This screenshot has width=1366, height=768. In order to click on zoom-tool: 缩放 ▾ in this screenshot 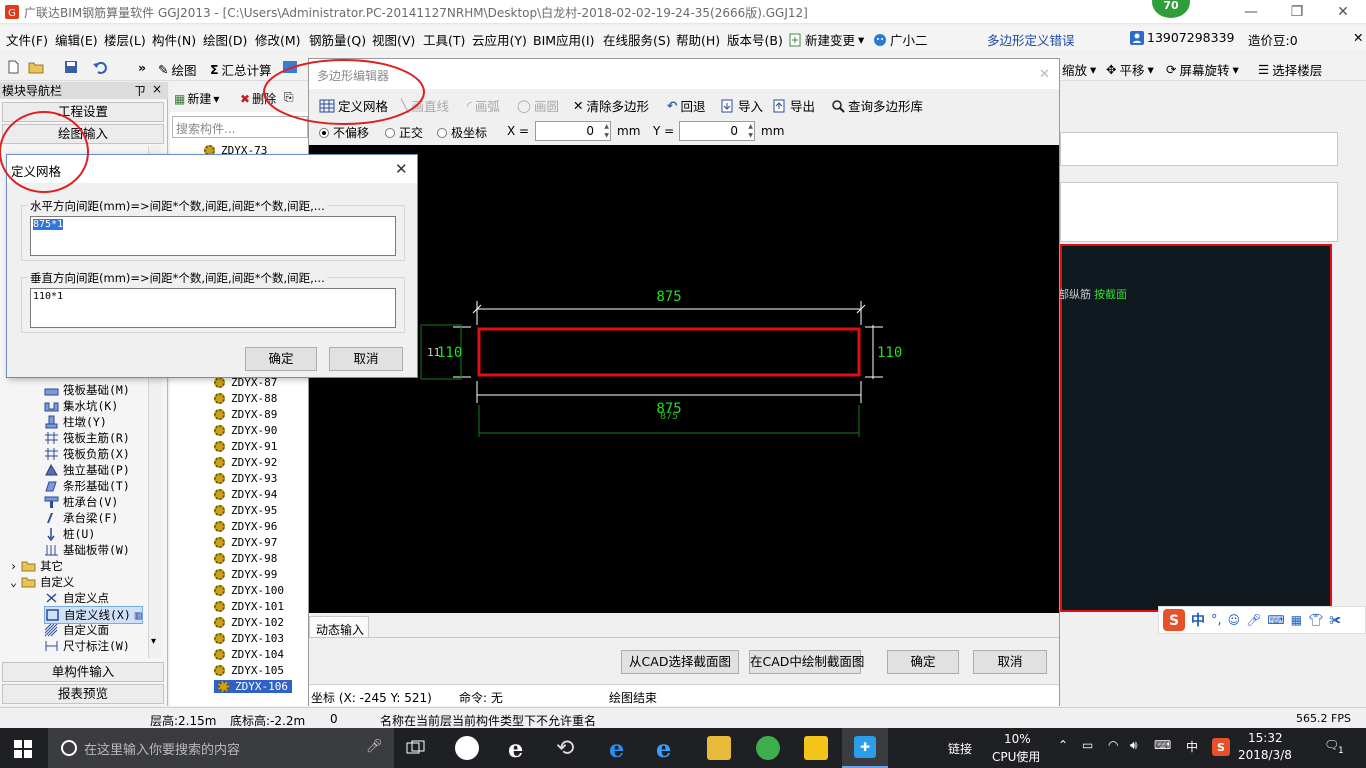, I will do `click(1079, 69)`.